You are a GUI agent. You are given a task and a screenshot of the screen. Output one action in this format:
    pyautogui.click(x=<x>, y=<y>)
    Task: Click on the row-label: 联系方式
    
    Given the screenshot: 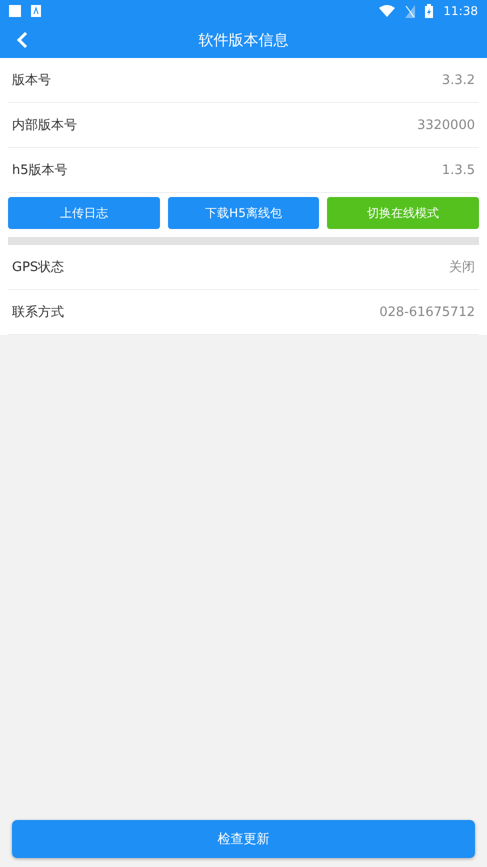 What is the action you would take?
    pyautogui.click(x=38, y=312)
    